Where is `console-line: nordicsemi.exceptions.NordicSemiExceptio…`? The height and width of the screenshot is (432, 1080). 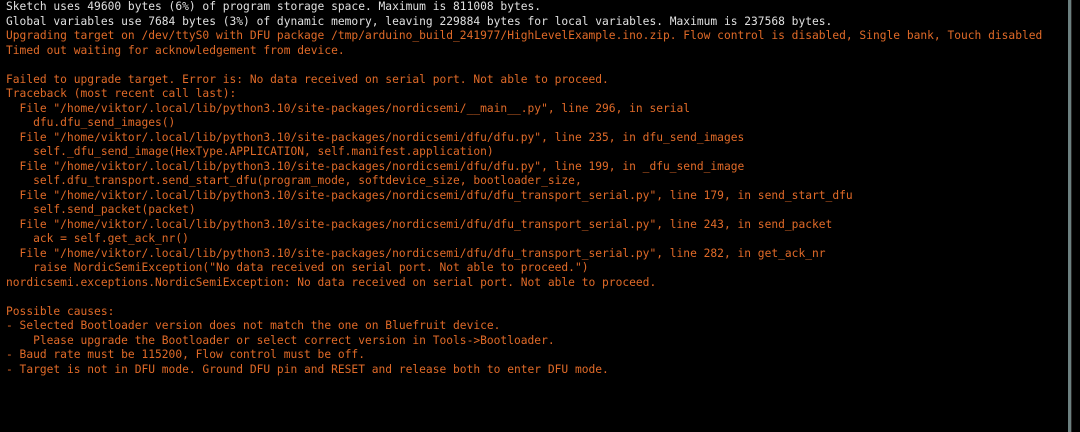
console-line: nordicsemi.exceptions.NordicSemiExceptio… is located at coordinates (331, 282).